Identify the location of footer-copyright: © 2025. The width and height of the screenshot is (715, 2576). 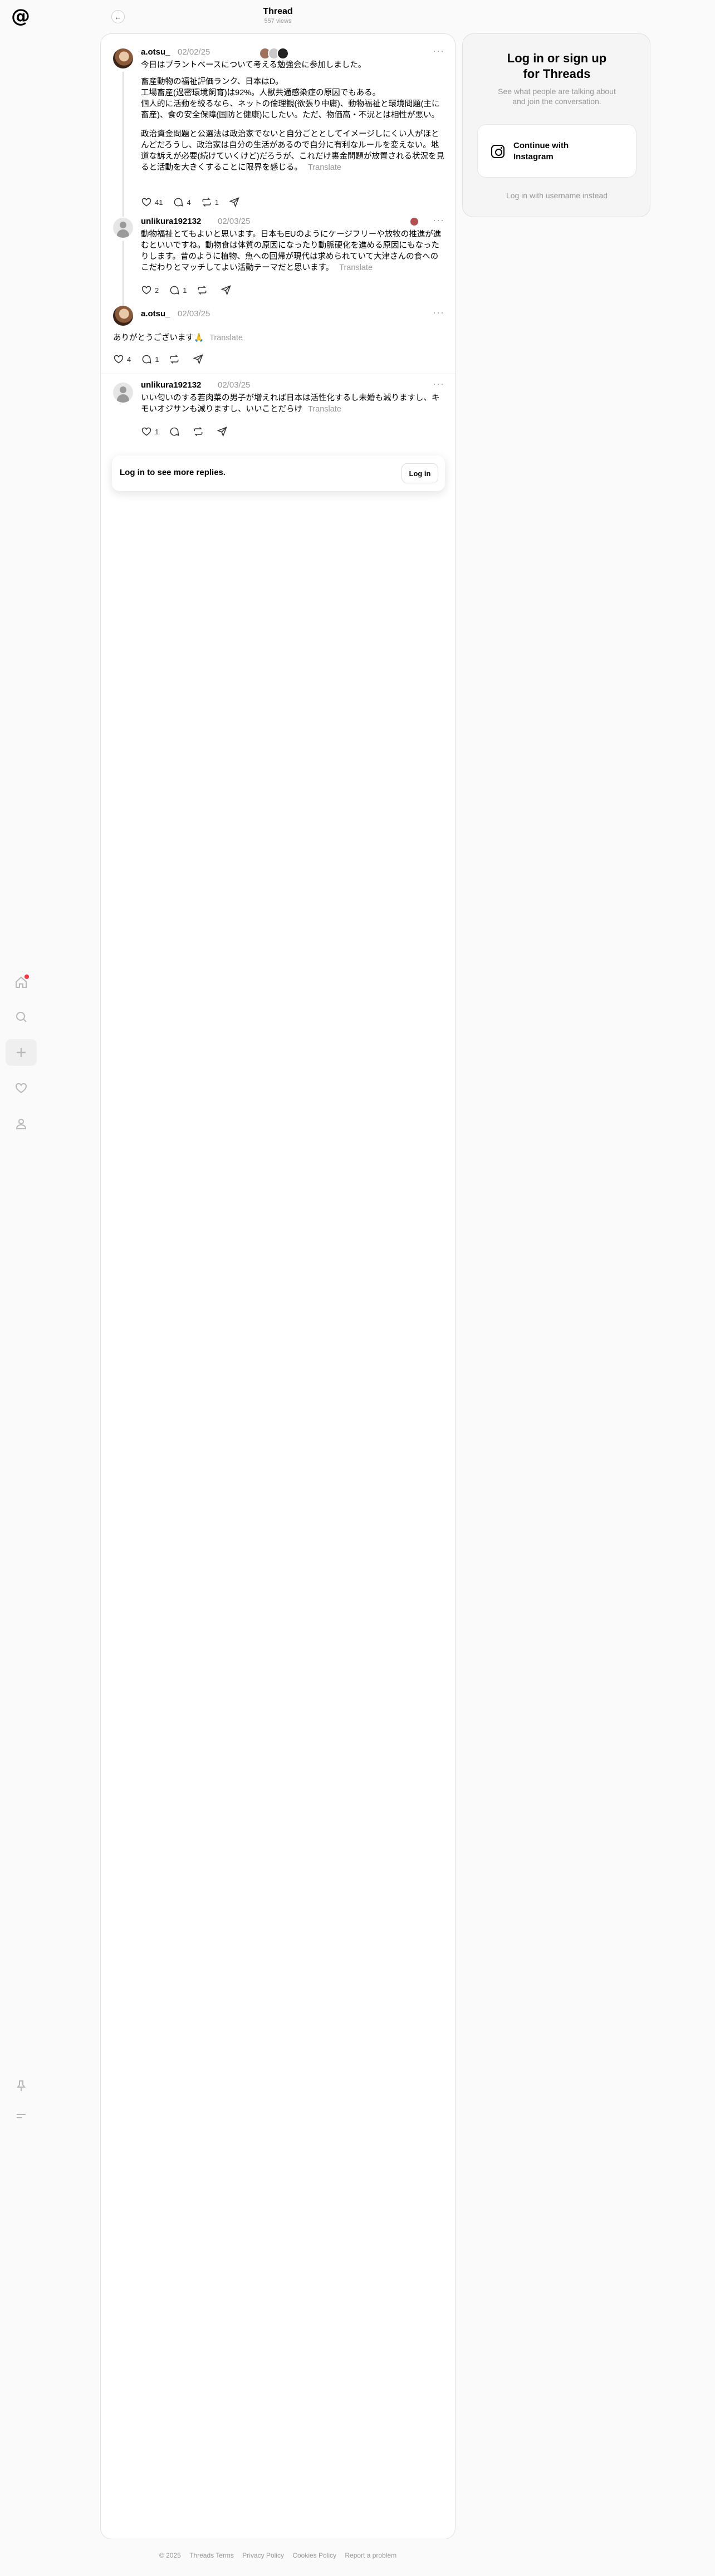
(170, 2555).